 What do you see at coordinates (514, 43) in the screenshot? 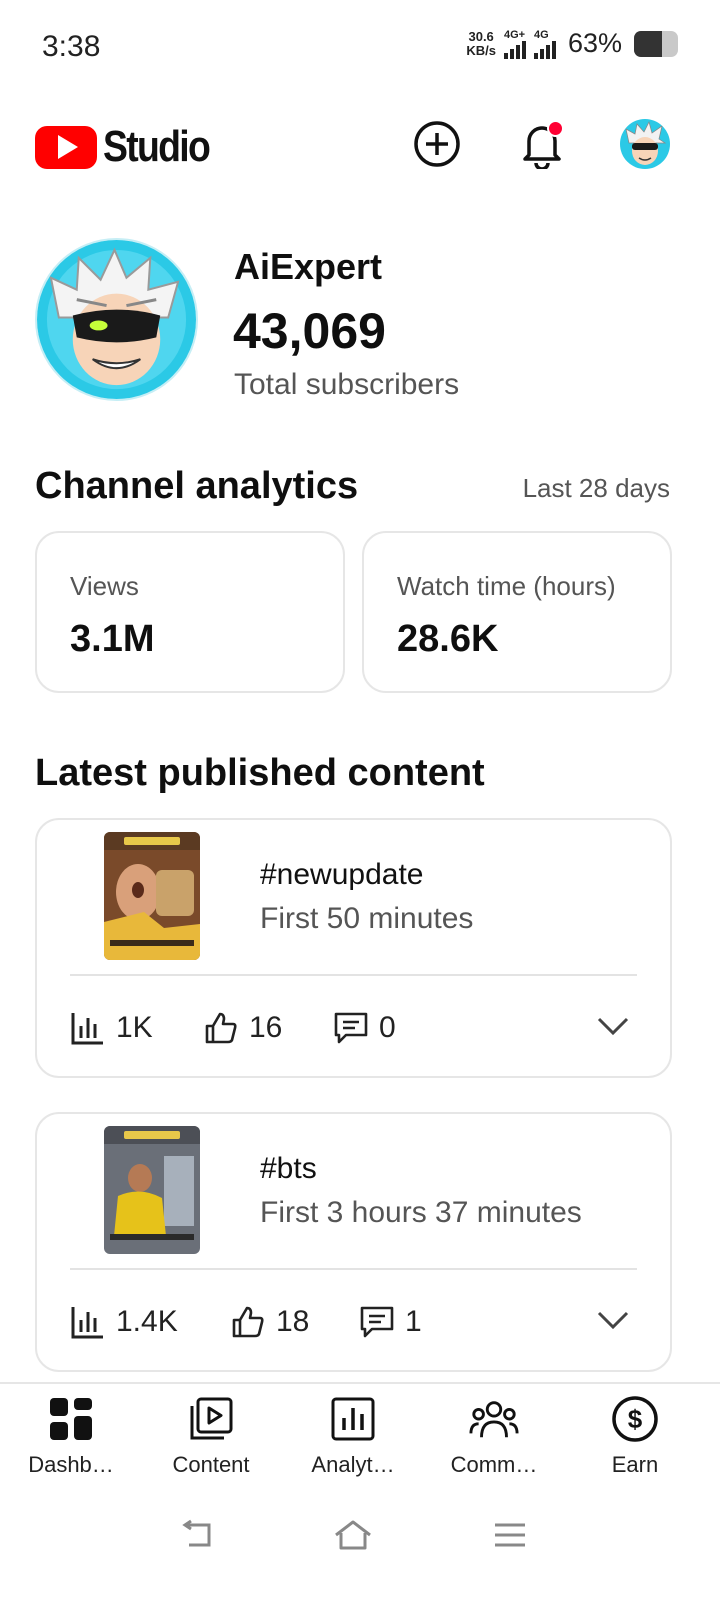
I see `signal-4gplus-icon: 4G+` at bounding box center [514, 43].